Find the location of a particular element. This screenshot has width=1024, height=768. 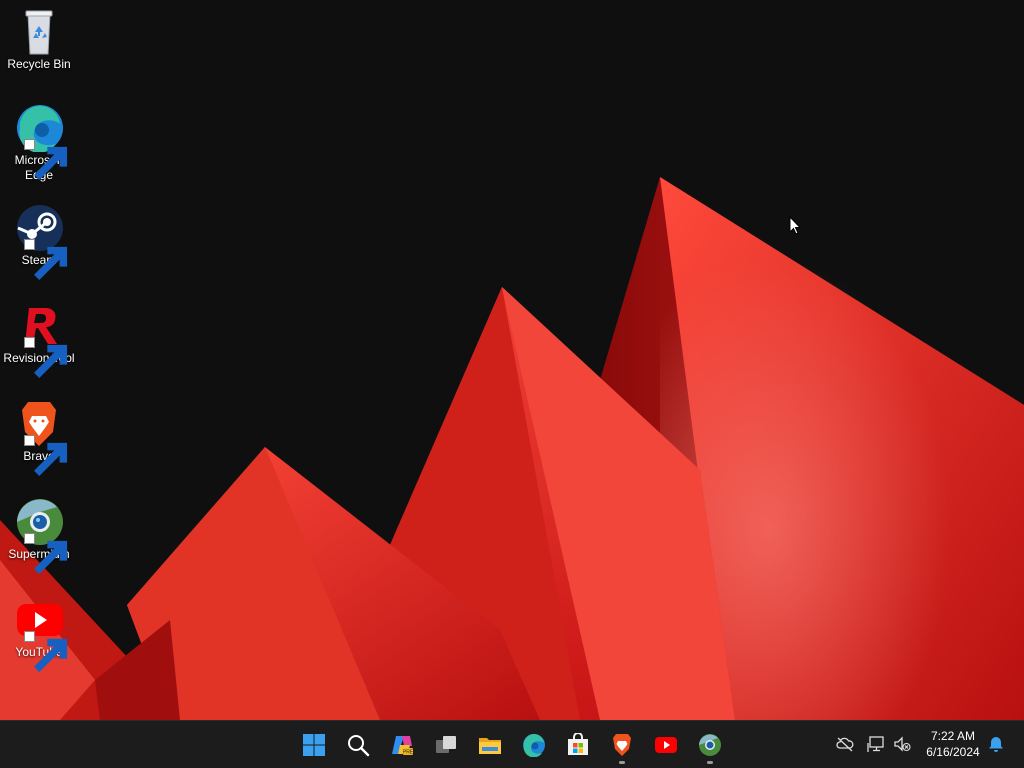

search-button is located at coordinates (358, 745).